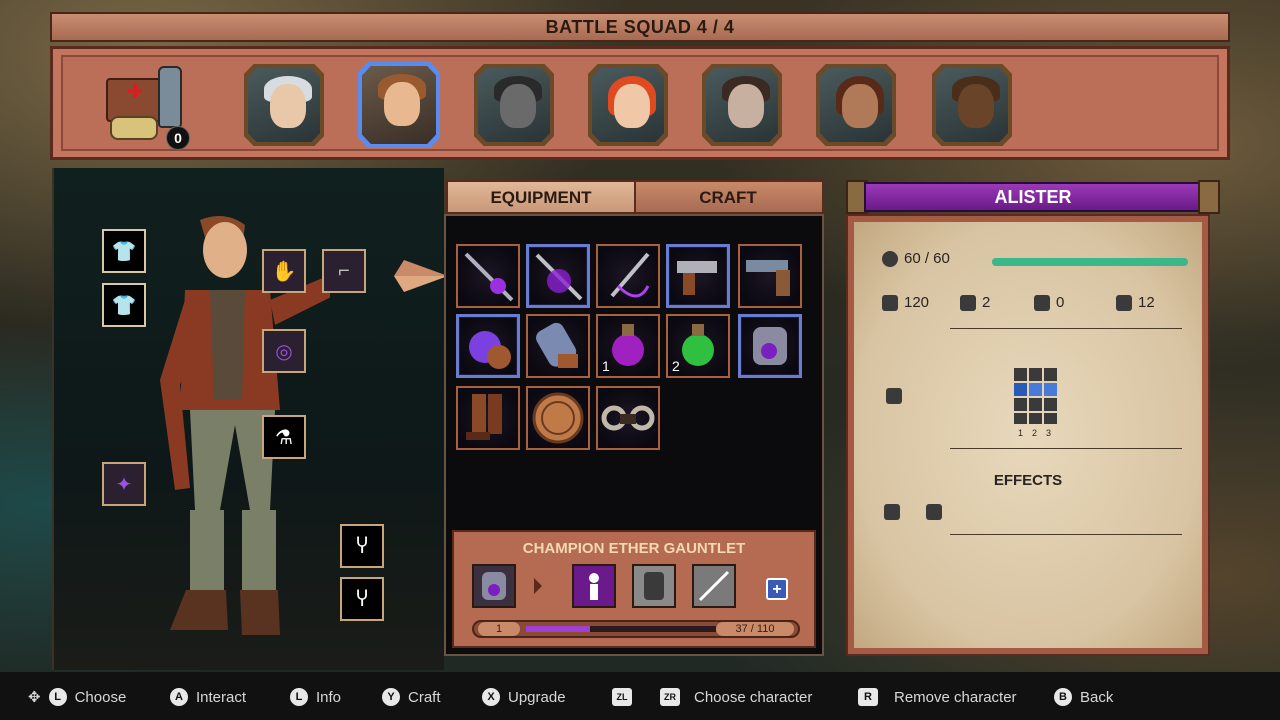  Describe the element at coordinates (728, 197) in the screenshot. I see `tab-craft: CRAFT` at that location.